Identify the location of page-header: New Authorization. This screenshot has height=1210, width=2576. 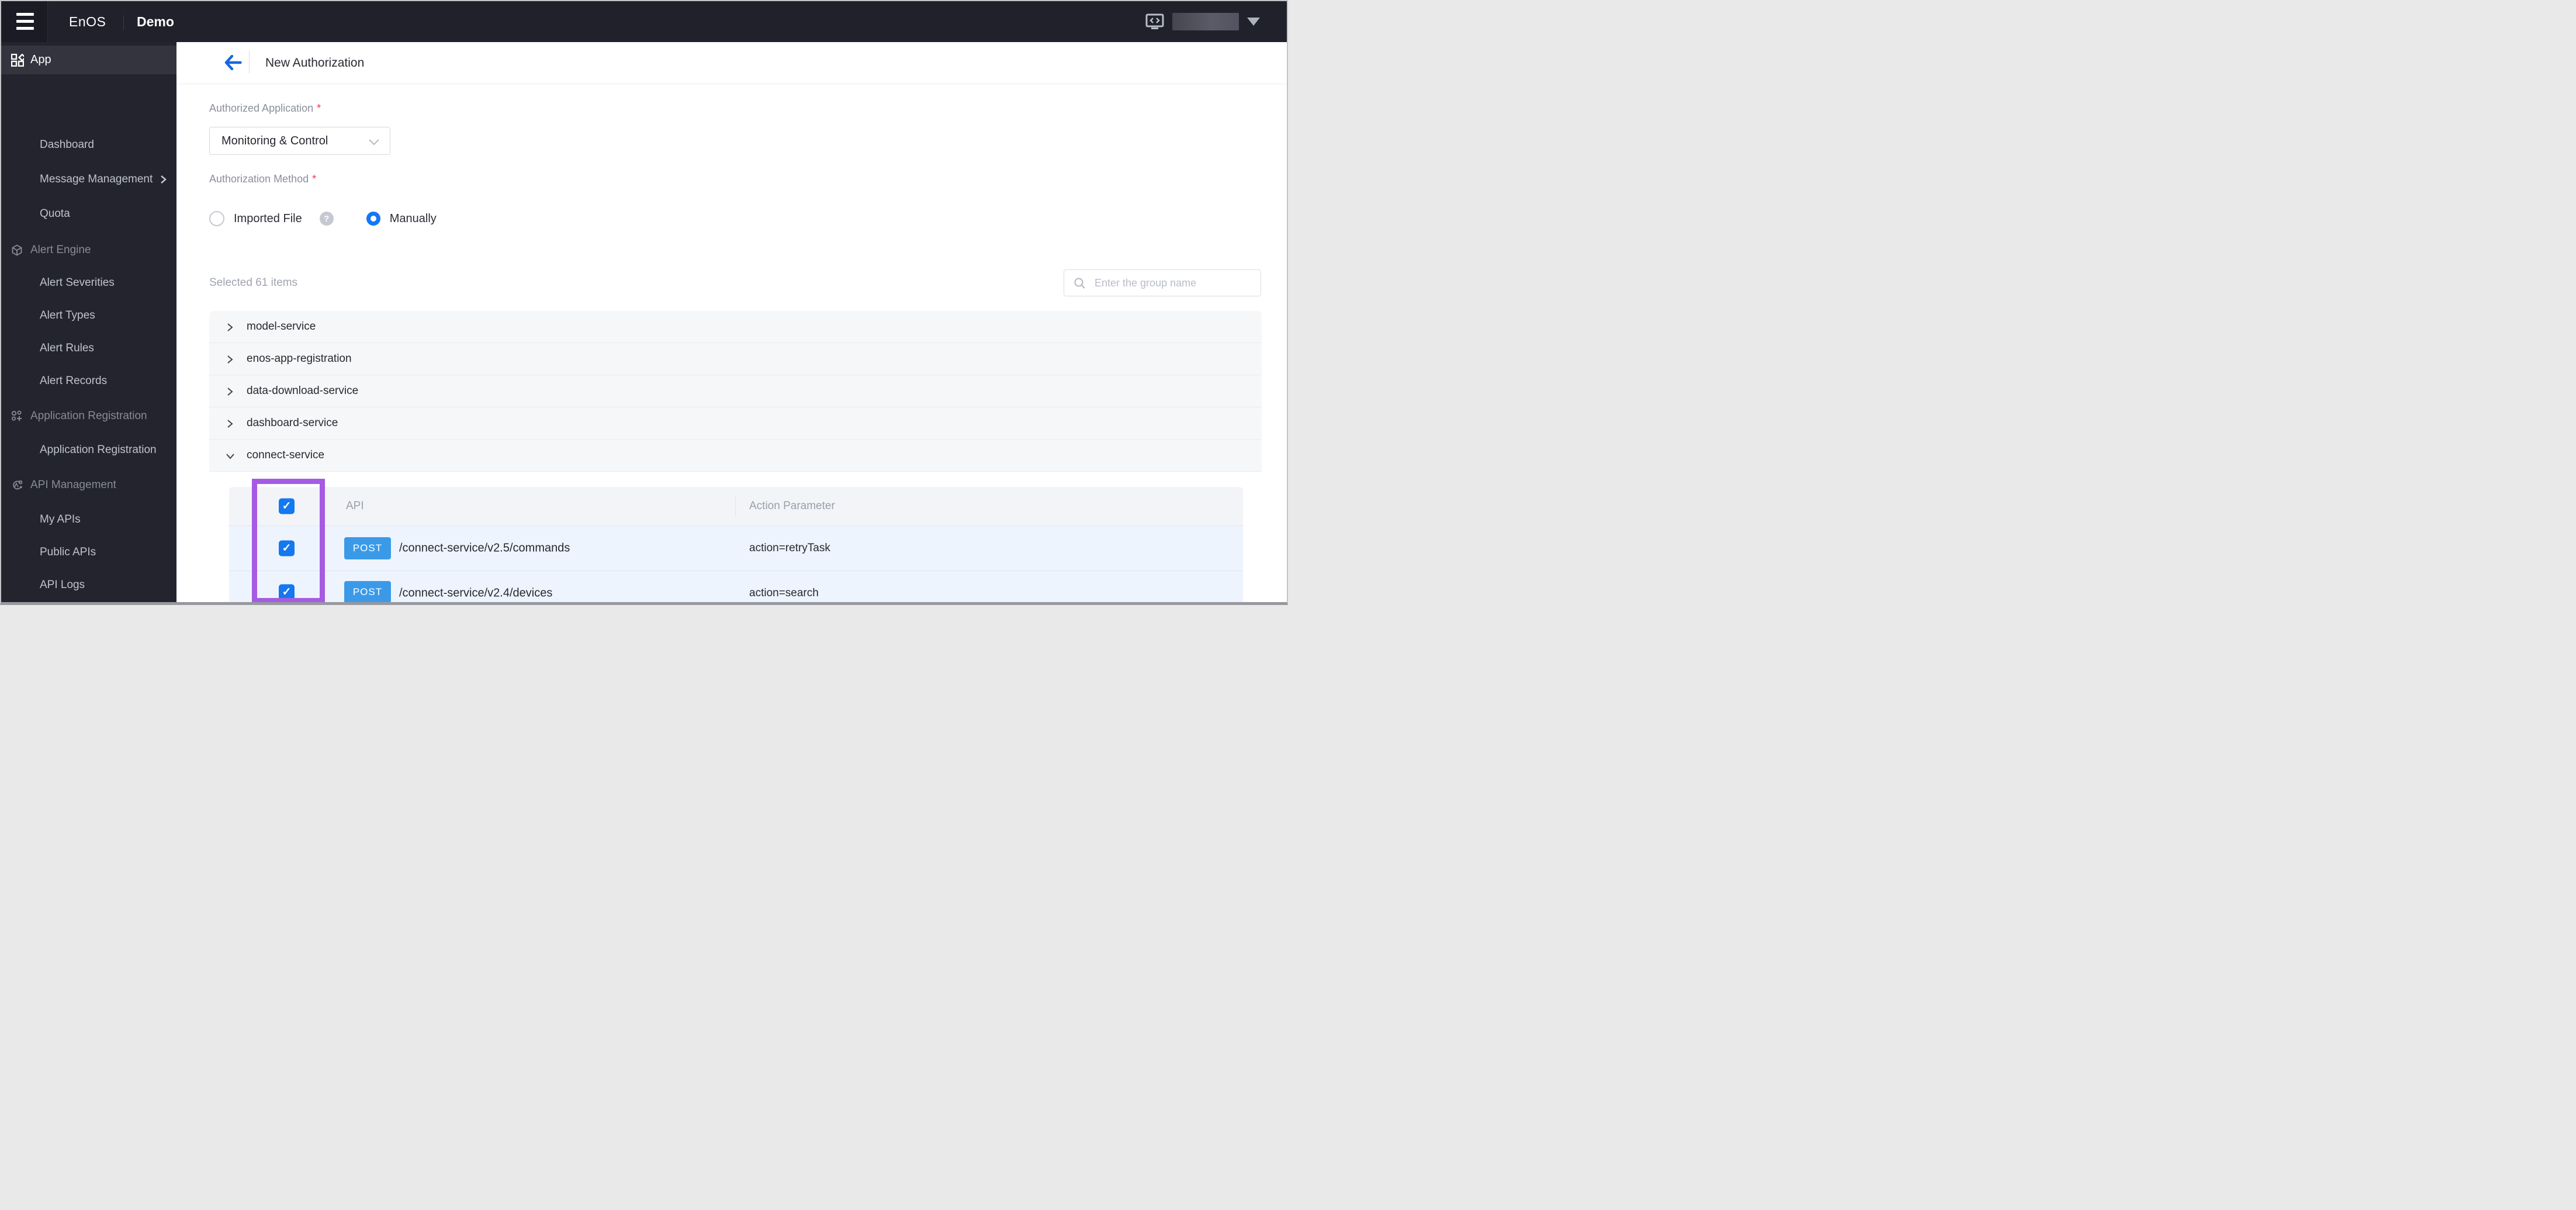
(732, 63).